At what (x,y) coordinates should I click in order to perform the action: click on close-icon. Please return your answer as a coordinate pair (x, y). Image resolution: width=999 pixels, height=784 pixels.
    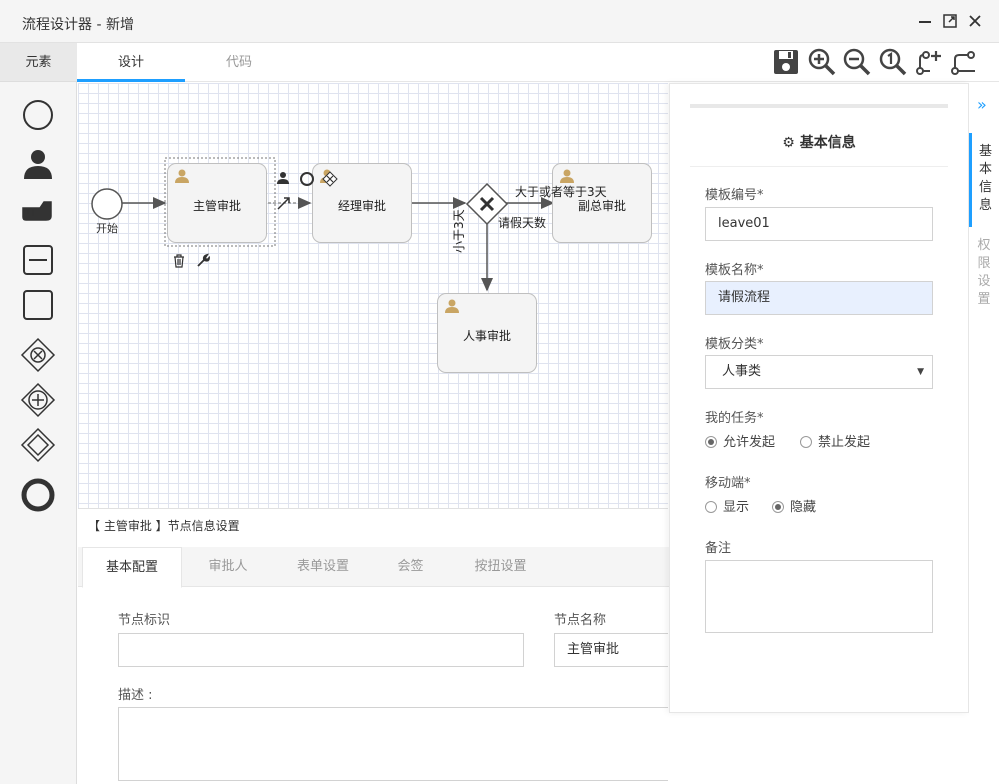
    Looking at the image, I should click on (975, 21).